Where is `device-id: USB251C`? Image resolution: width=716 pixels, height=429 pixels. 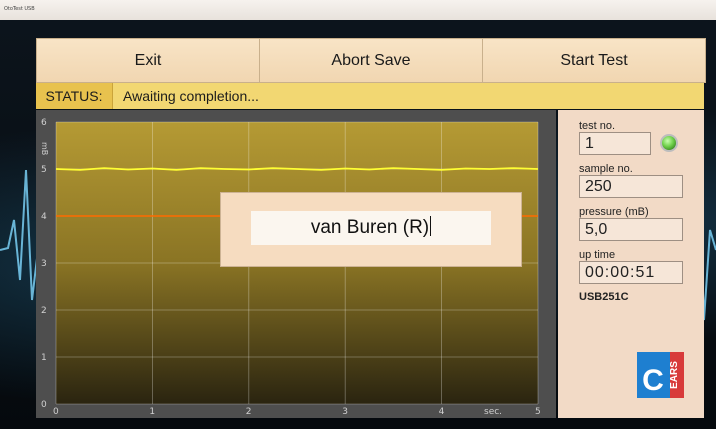
device-id: USB251C is located at coordinates (604, 297).